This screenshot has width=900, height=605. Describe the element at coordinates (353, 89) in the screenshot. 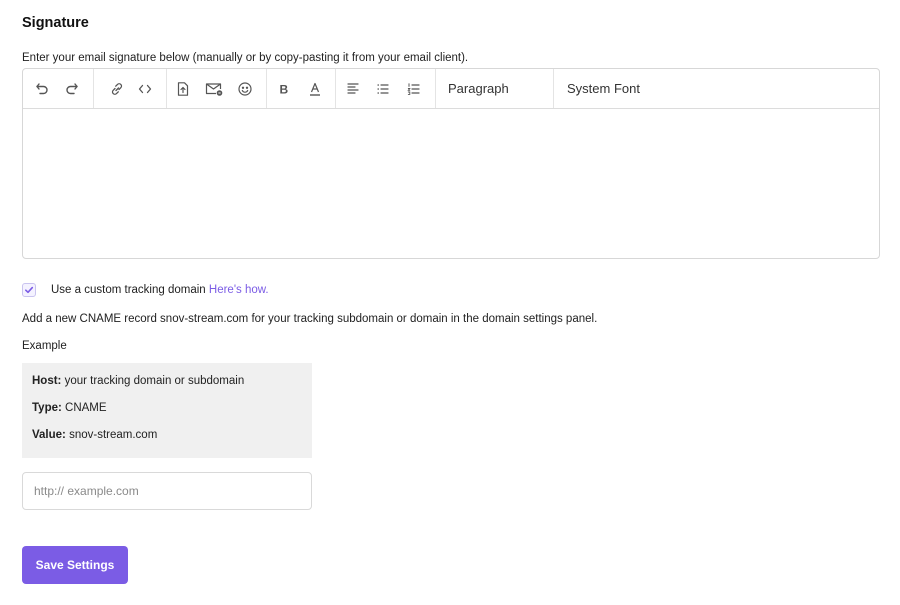

I see `align-left-icon` at that location.